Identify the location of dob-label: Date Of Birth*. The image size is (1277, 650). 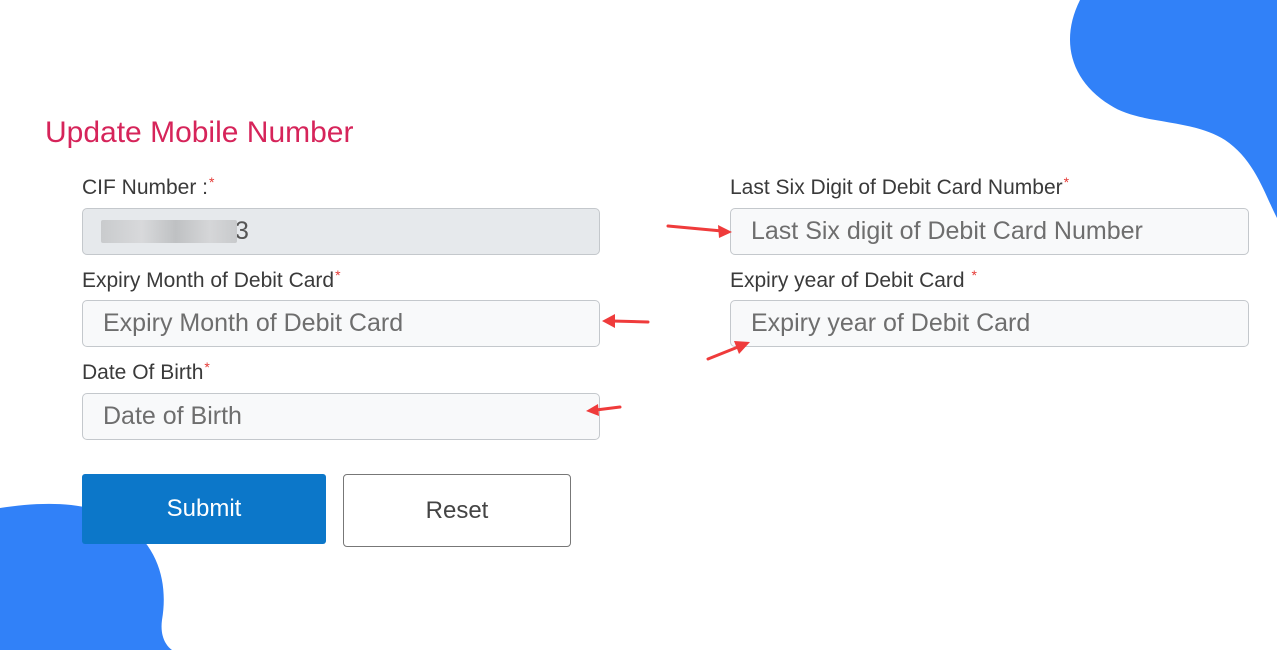
(146, 372).